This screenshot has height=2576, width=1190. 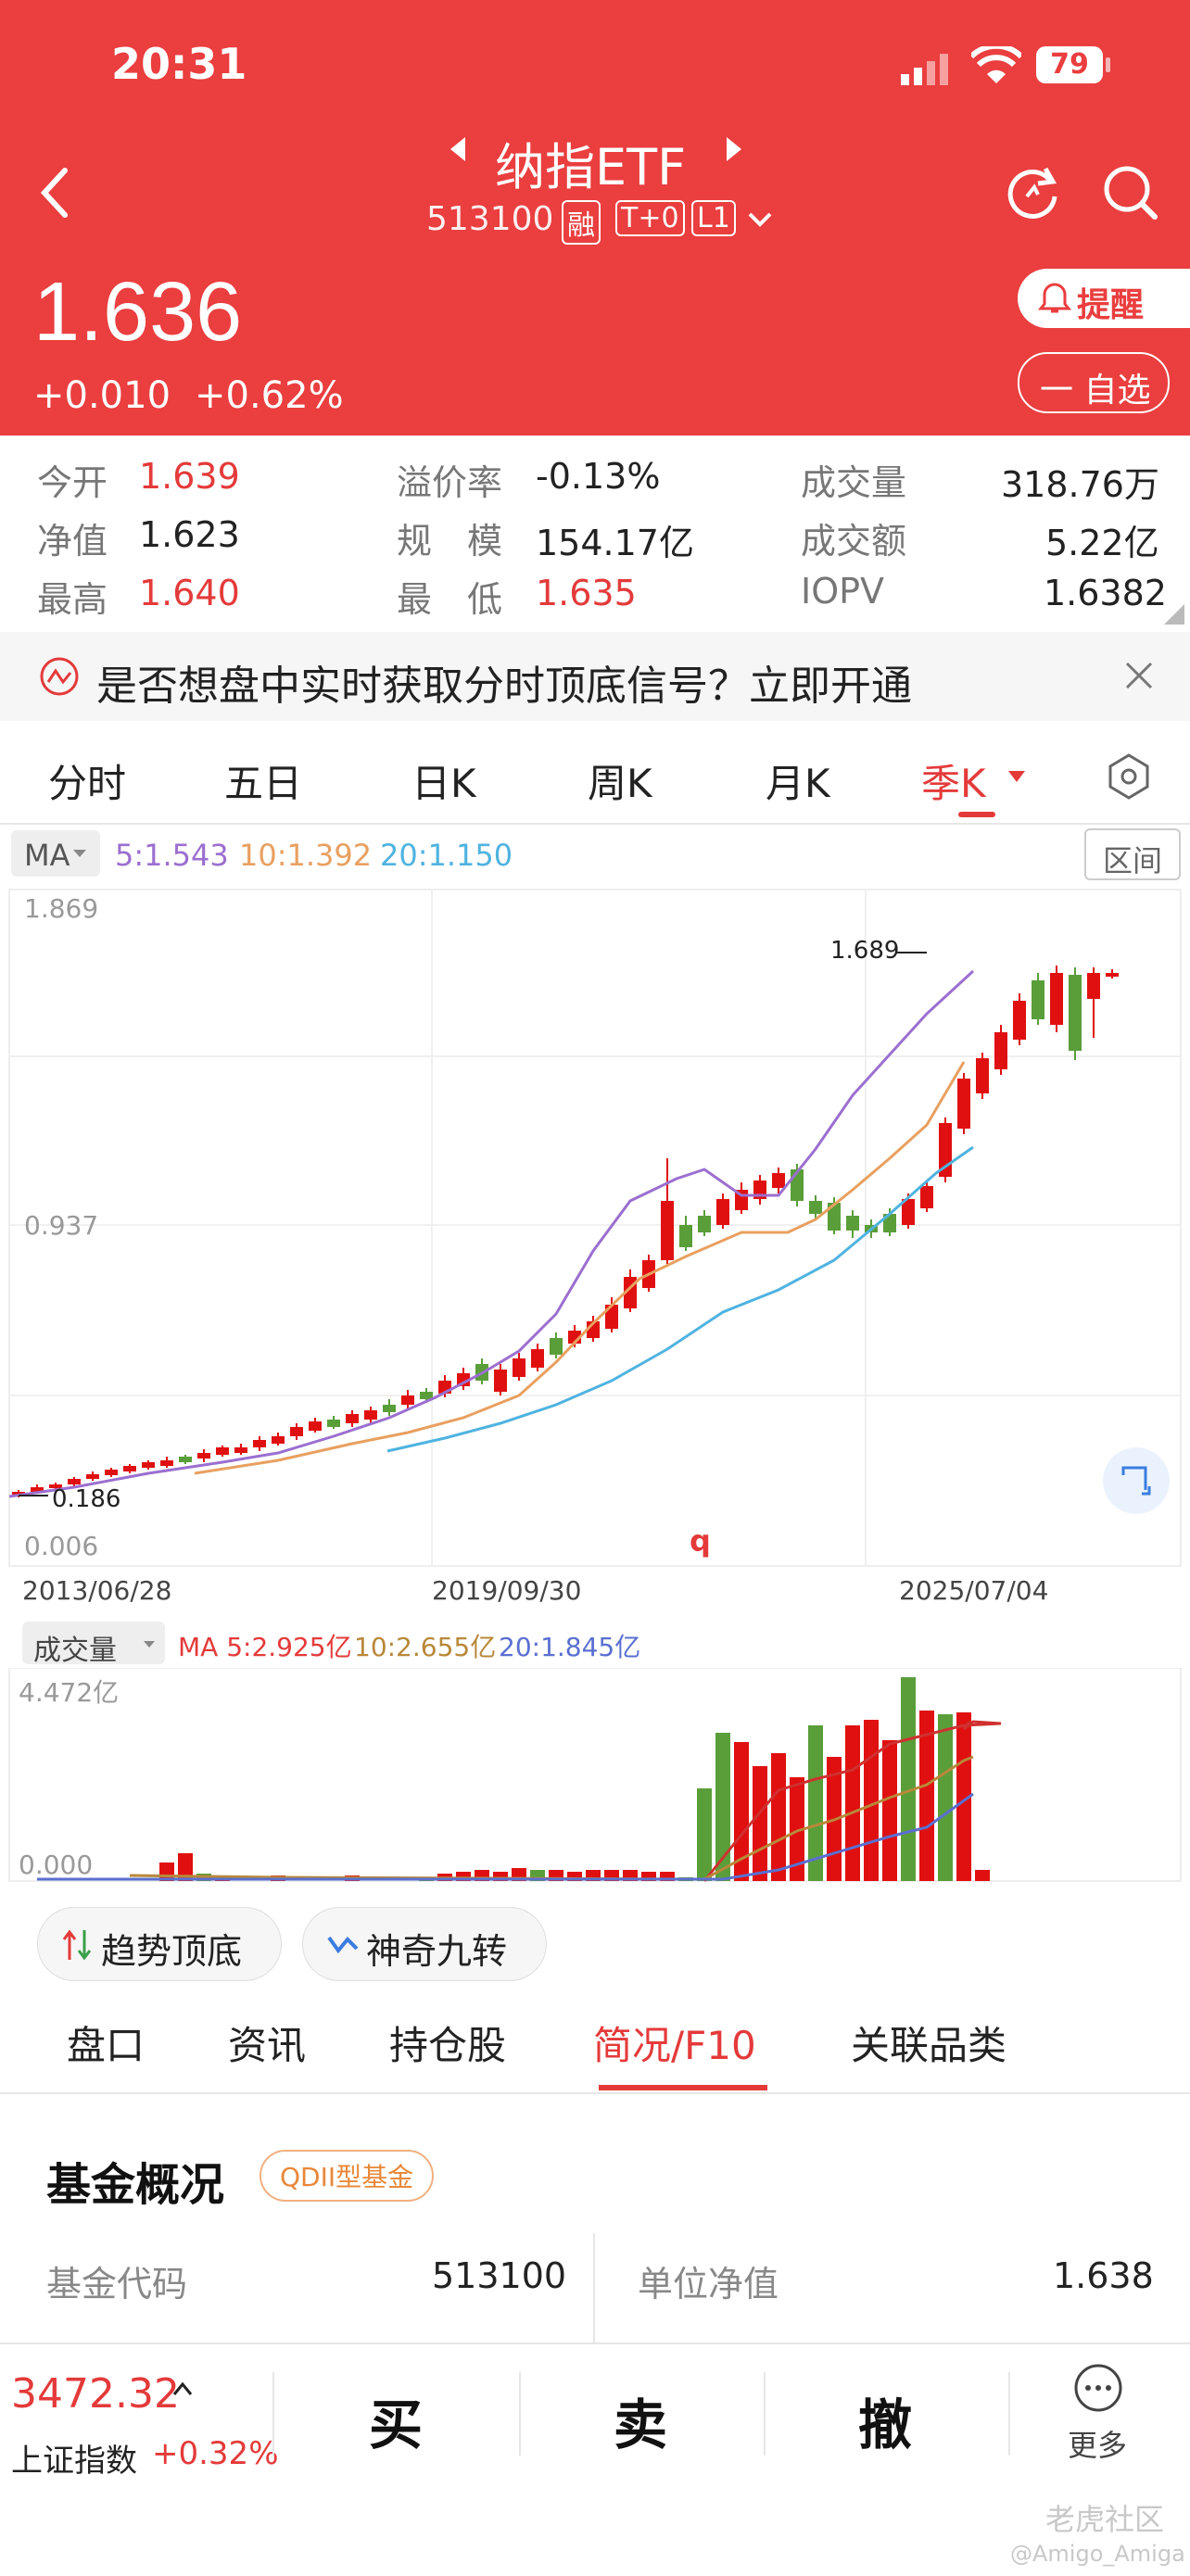 I want to click on x-label-end: 2025/07/04, so click(x=973, y=1591).